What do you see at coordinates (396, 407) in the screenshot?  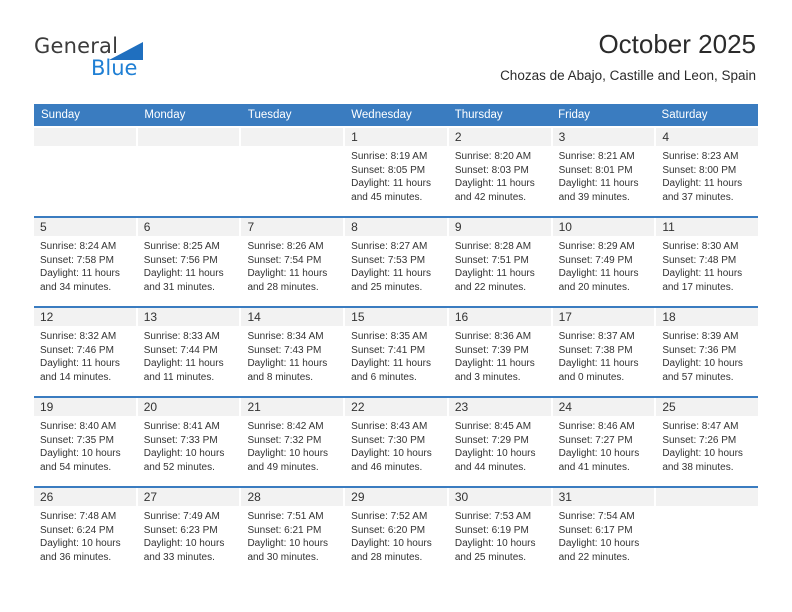 I see `day-number: 22` at bounding box center [396, 407].